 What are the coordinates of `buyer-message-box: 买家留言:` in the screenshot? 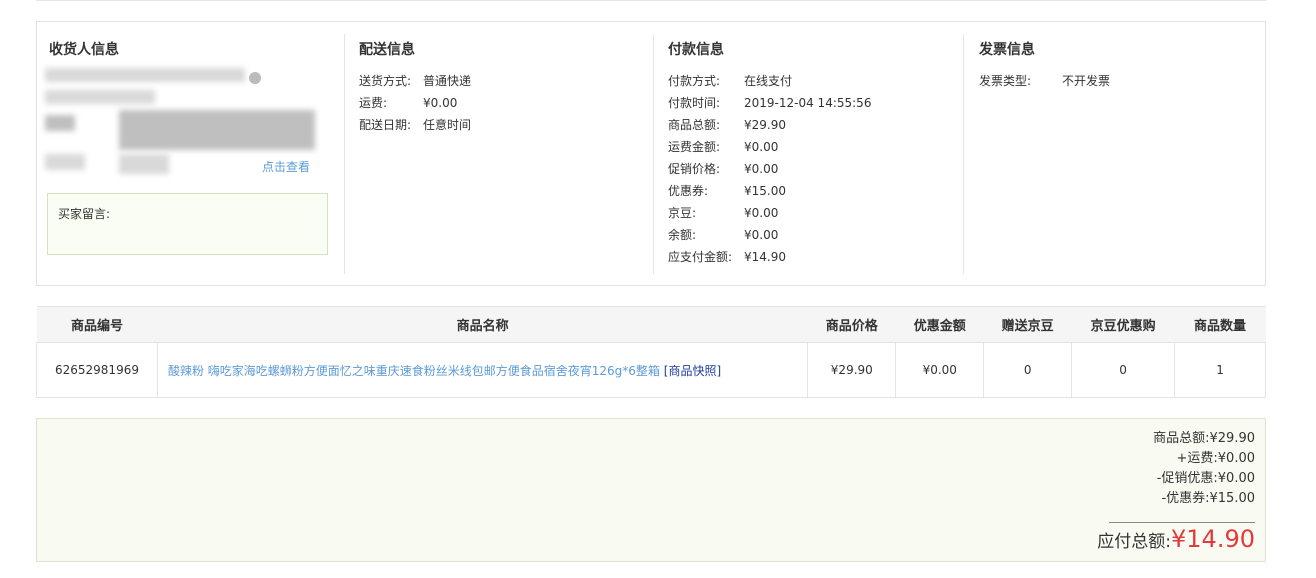 It's located at (187, 224).